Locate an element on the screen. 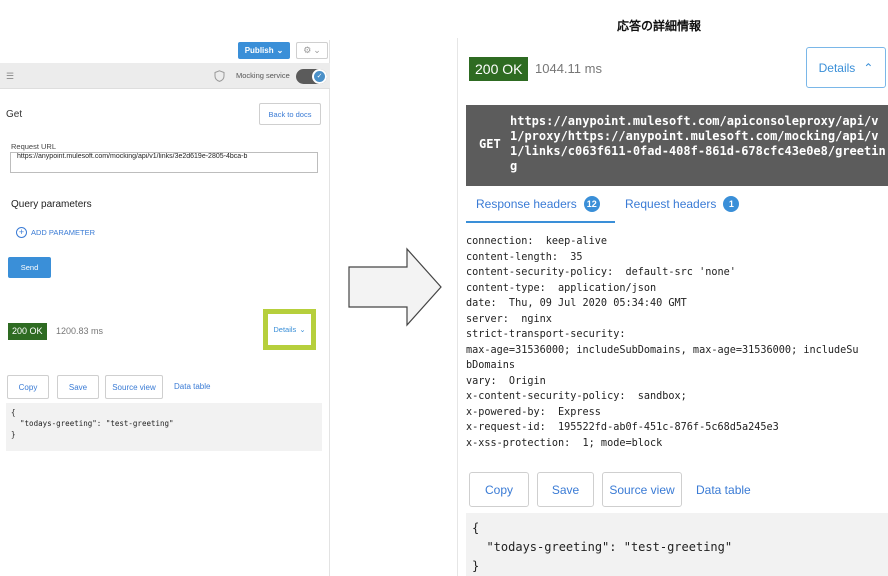 Image resolution: width=888 pixels, height=576 pixels. mocking-bar: ☰ Mocking service ✓ is located at coordinates (165, 76).